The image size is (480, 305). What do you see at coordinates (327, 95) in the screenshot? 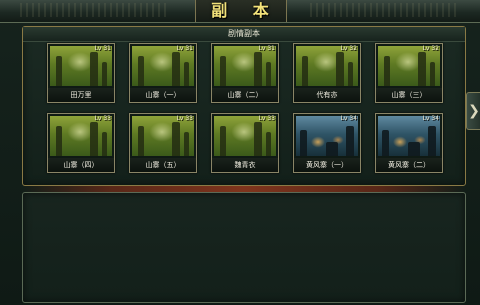
I see `dungeon-name: 代有亦` at bounding box center [327, 95].